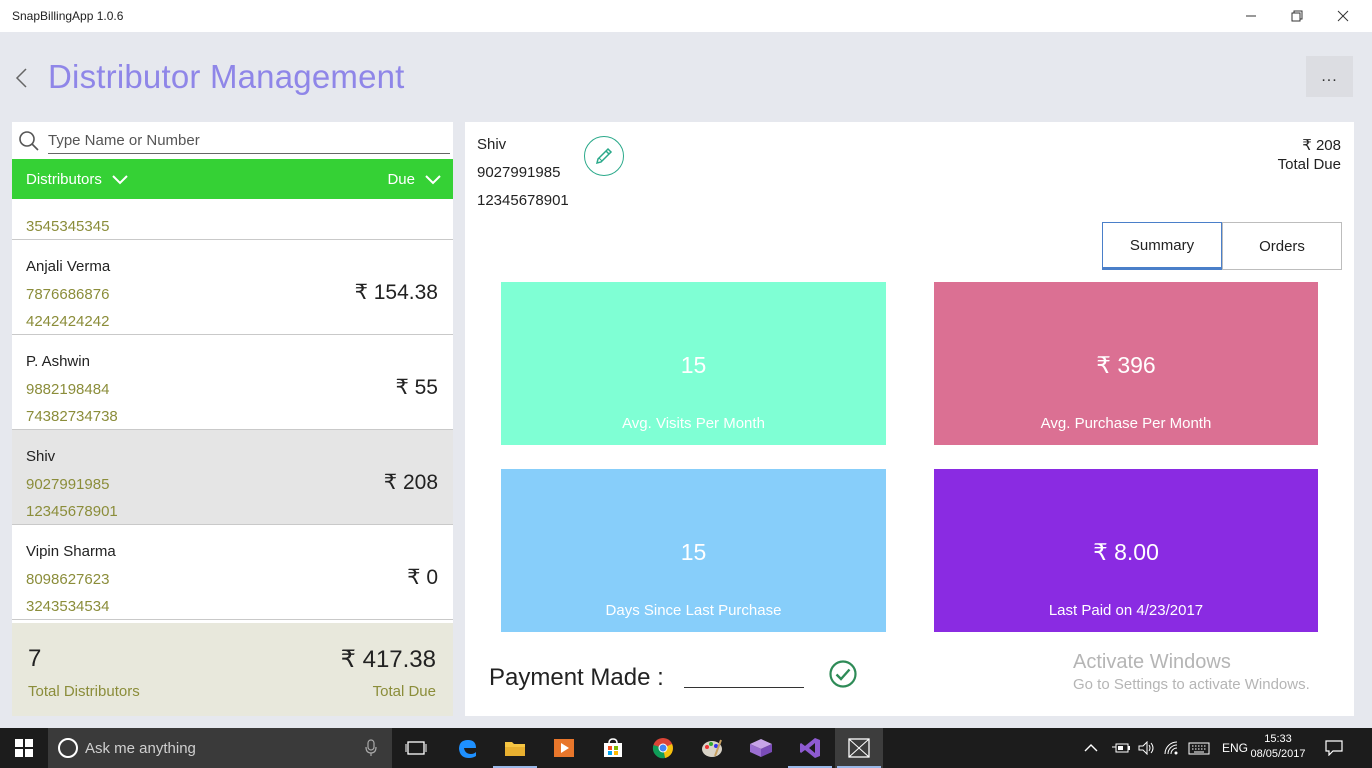 This screenshot has width=1372, height=768. Describe the element at coordinates (693, 552) in the screenshot. I see `stat-value: 15` at that location.